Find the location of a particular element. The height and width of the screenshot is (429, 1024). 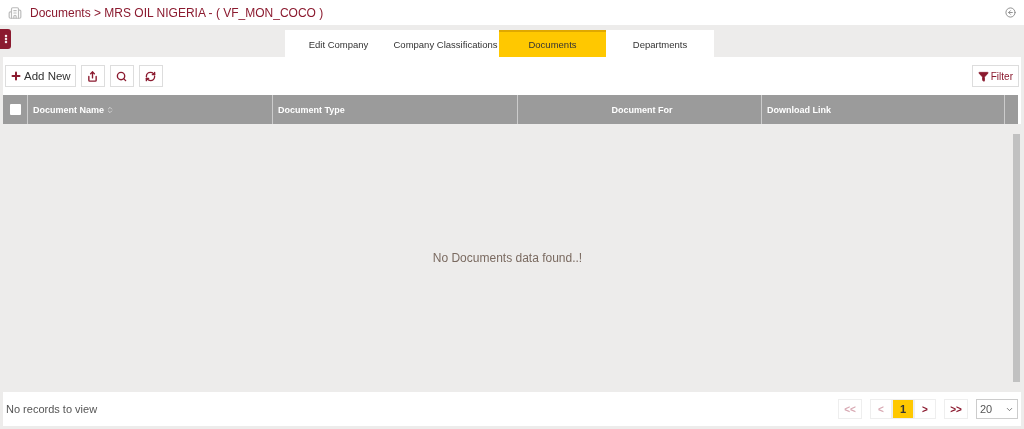

export-icon is located at coordinates (93, 76).